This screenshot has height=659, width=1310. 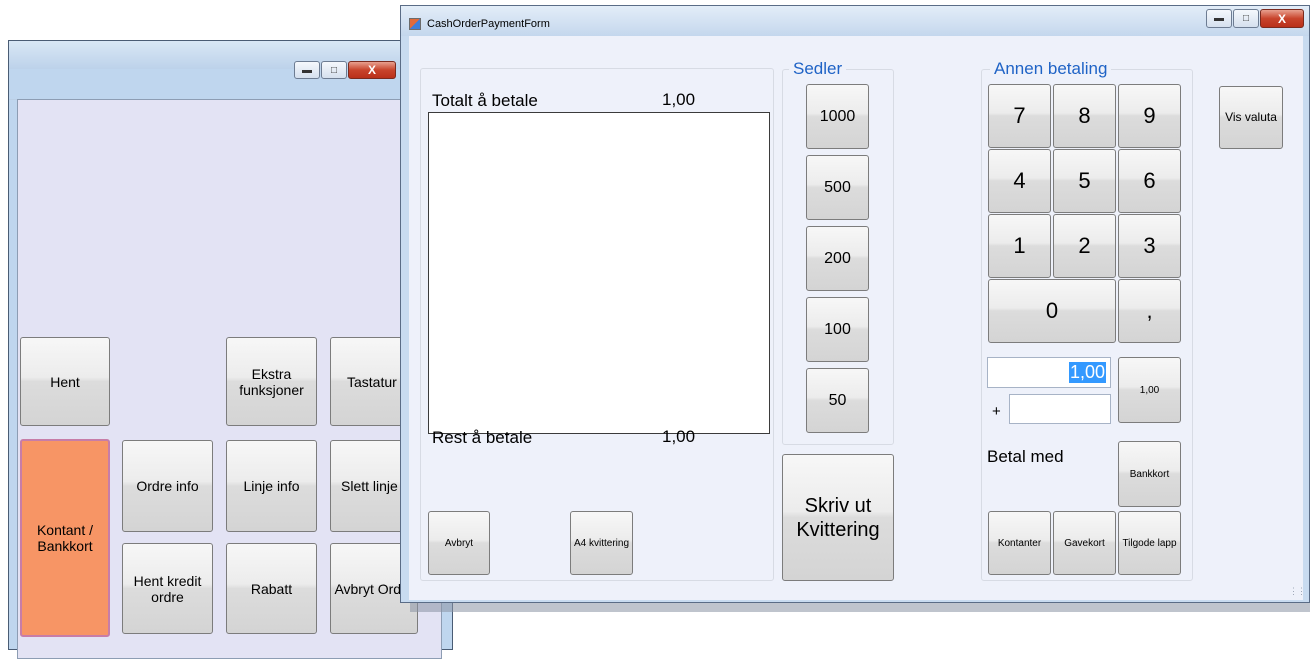 What do you see at coordinates (271, 486) in the screenshot?
I see `linje-info-button: Linje info` at bounding box center [271, 486].